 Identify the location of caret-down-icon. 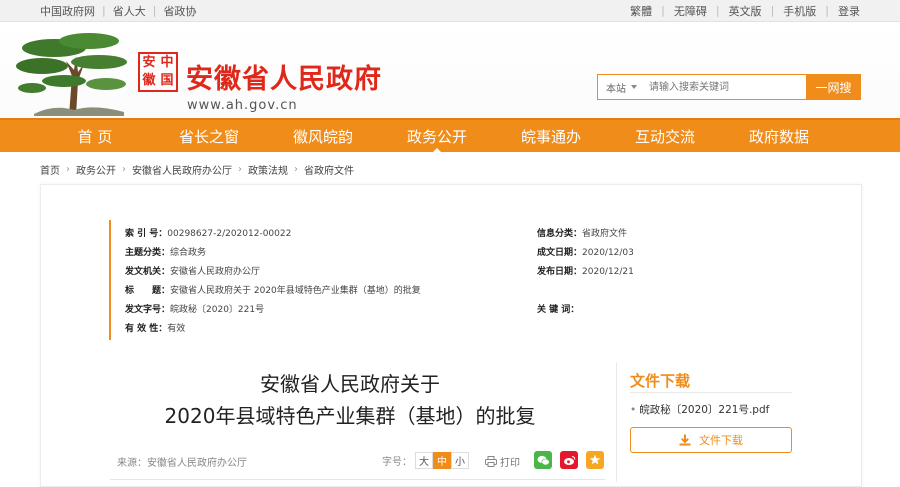
(634, 87).